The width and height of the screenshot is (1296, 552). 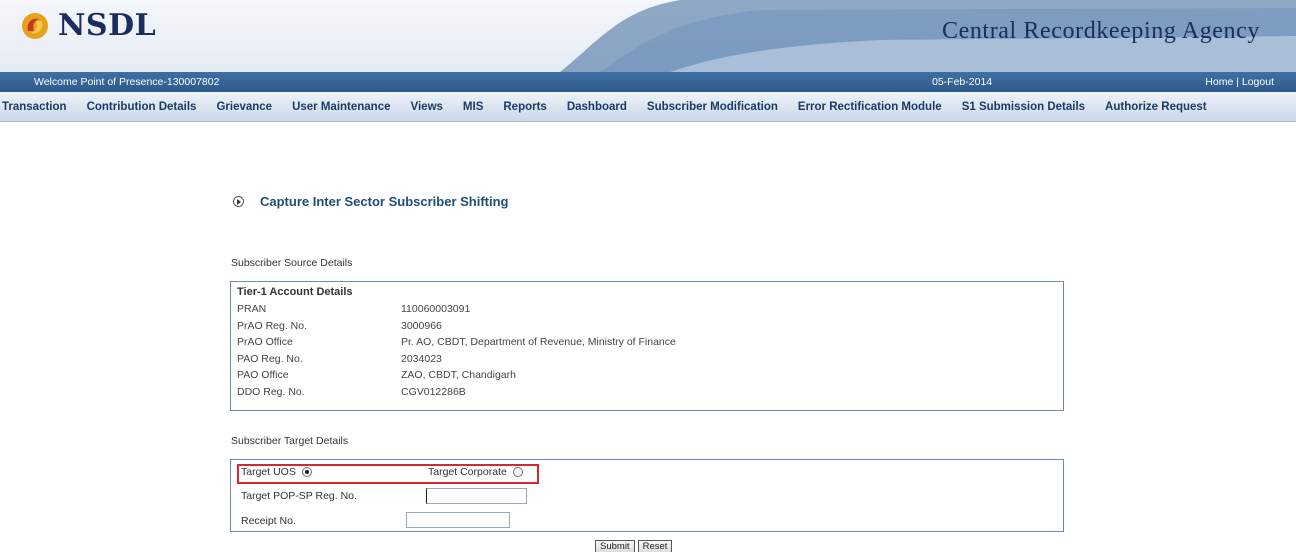 What do you see at coordinates (436, 309) in the screenshot?
I see `detail-value: 110060003091` at bounding box center [436, 309].